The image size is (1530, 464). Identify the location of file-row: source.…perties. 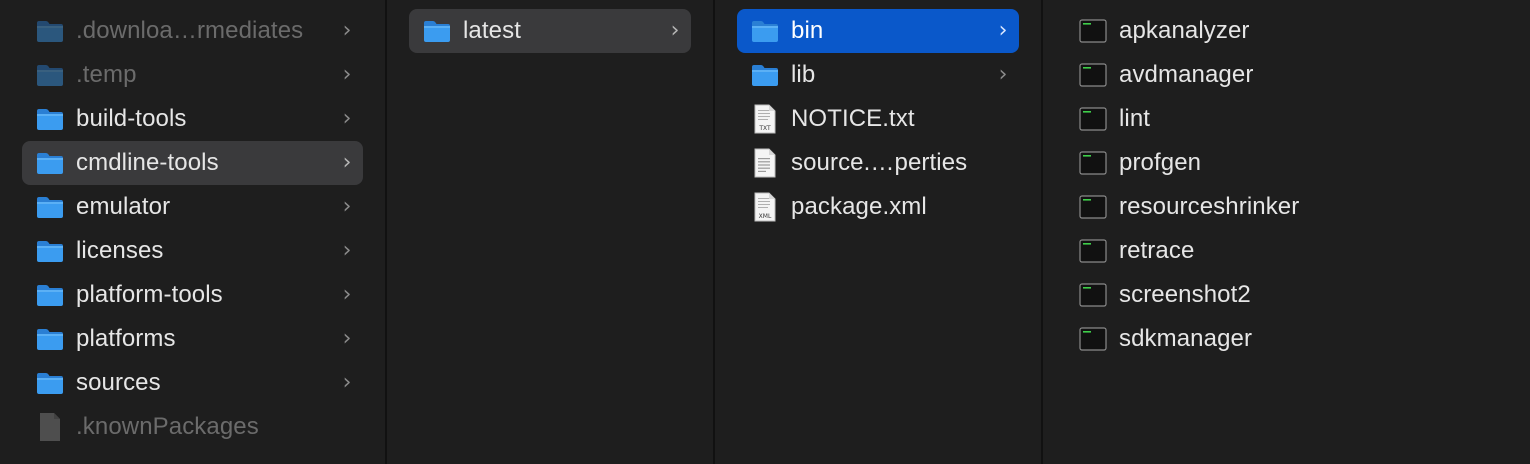
(878, 163).